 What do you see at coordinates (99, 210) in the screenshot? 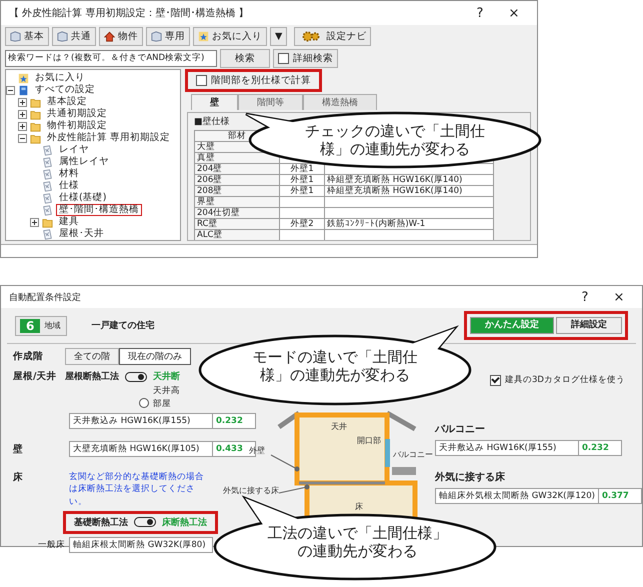
I see `tree-item: 壁･階間･構造熱橋` at bounding box center [99, 210].